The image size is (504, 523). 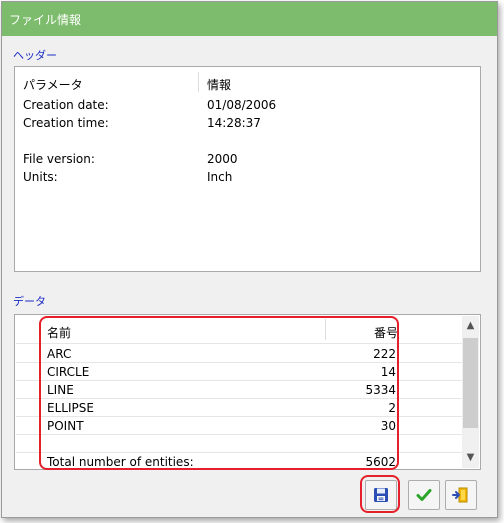 What do you see at coordinates (198, 82) in the screenshot?
I see `header-column-divider` at bounding box center [198, 82].